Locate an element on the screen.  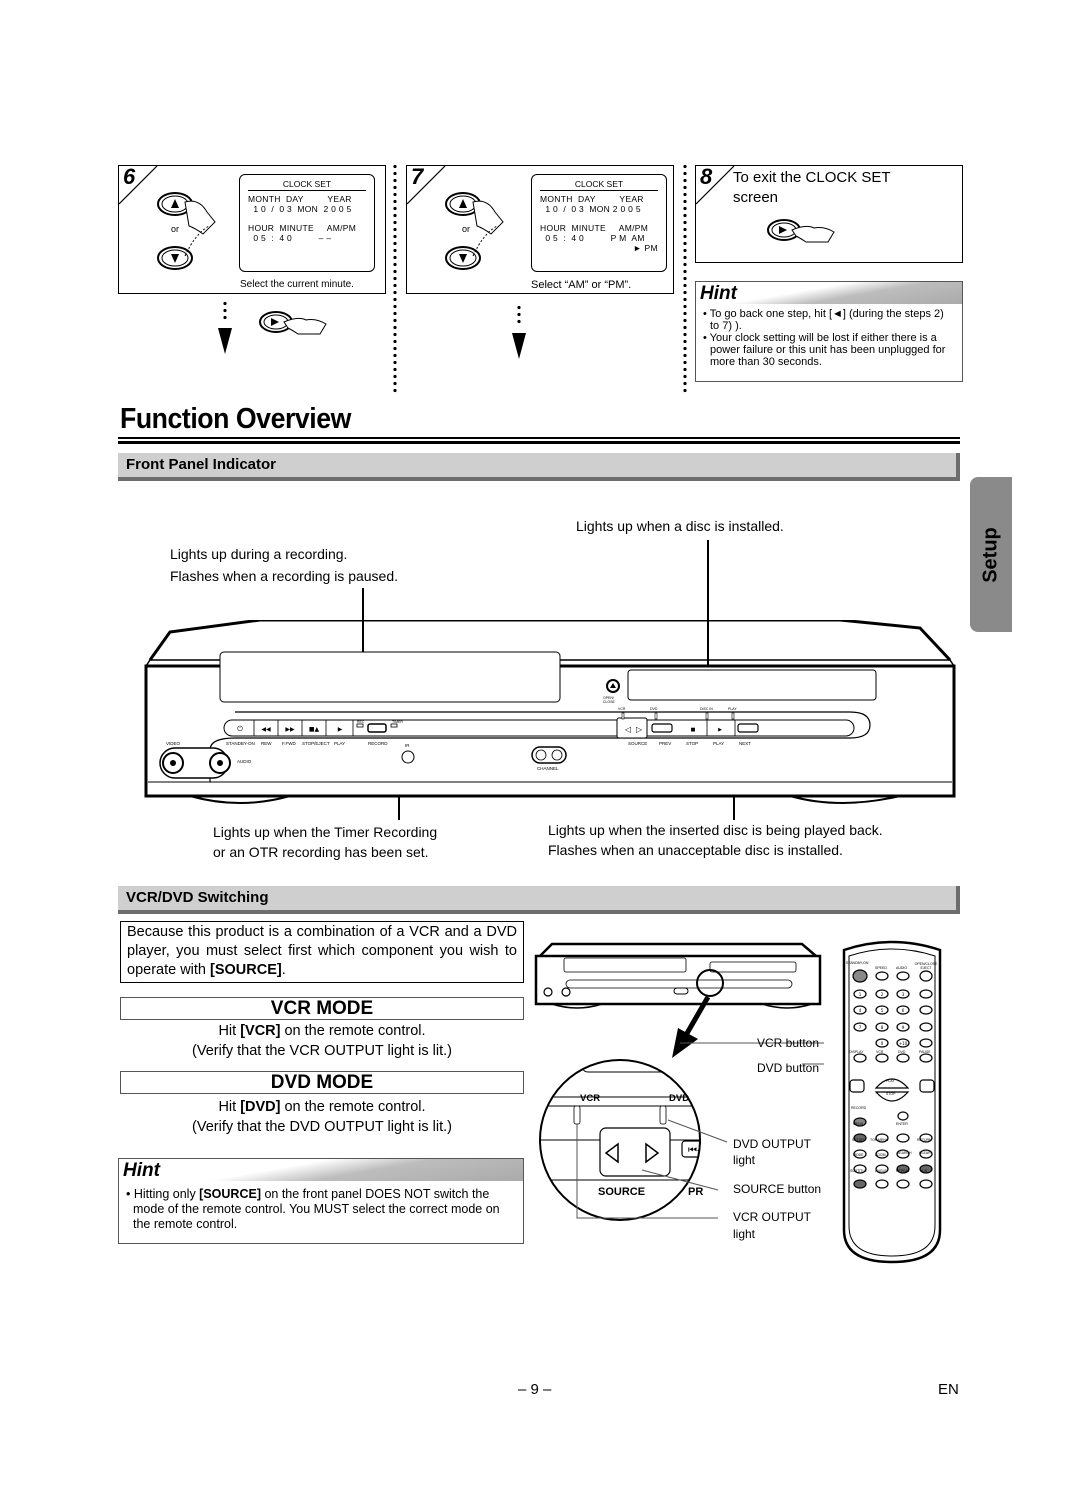
channel-label: CHANNEL is located at coordinates (548, 768).